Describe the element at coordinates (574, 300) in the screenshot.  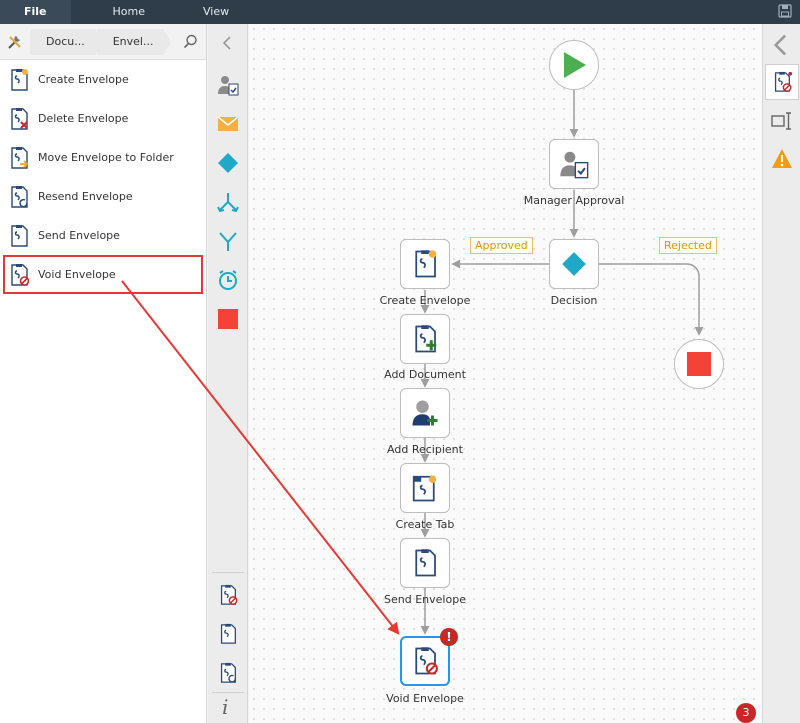
I see `node-label: Decision` at that location.